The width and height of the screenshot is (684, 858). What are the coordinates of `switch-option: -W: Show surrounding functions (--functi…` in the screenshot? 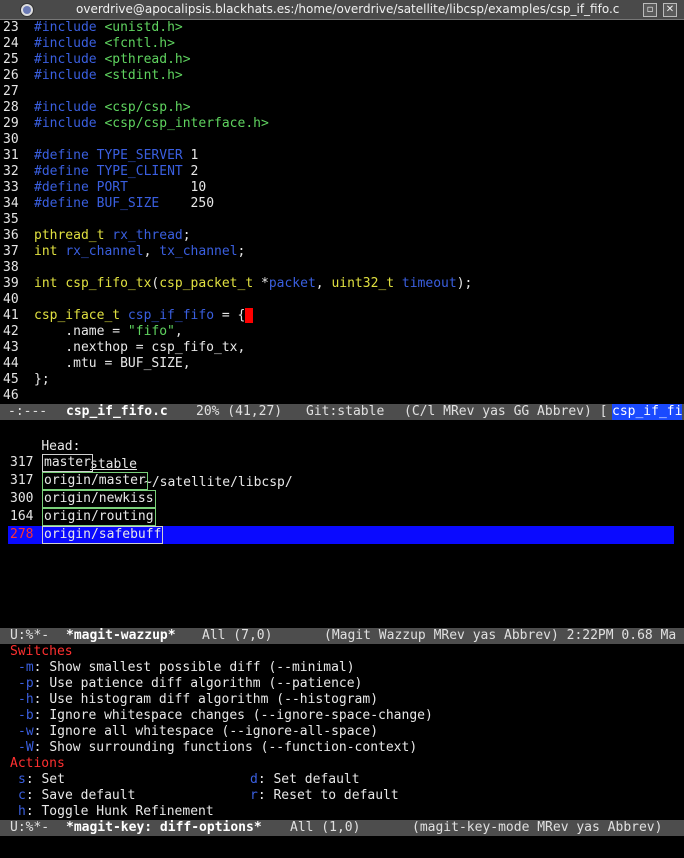 It's located at (213, 748).